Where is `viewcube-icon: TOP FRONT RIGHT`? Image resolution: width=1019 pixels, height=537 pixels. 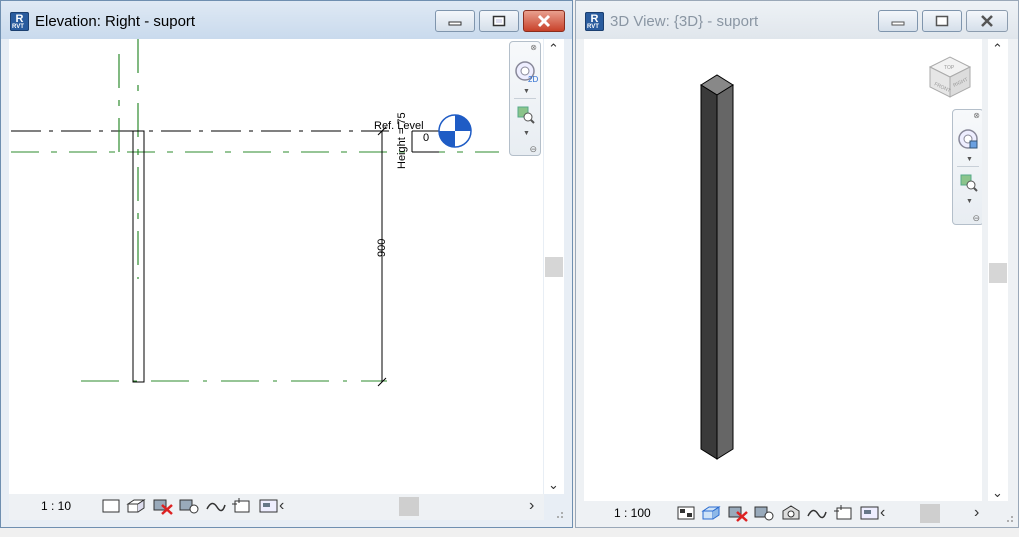
viewcube-icon: TOP FRONT RIGHT is located at coordinates (950, 75).